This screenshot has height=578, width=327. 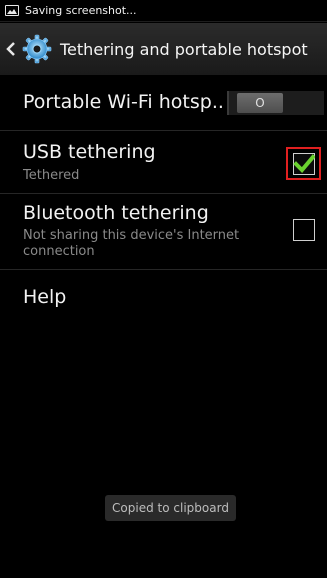 What do you see at coordinates (89, 152) in the screenshot?
I see `usb-tethering-label: USB tethering` at bounding box center [89, 152].